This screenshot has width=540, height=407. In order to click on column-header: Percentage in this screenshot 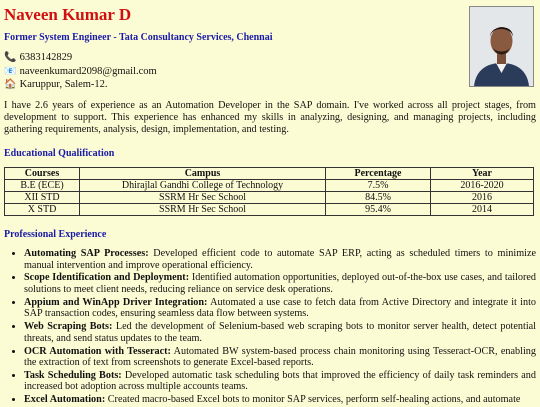, I will do `click(378, 173)`.